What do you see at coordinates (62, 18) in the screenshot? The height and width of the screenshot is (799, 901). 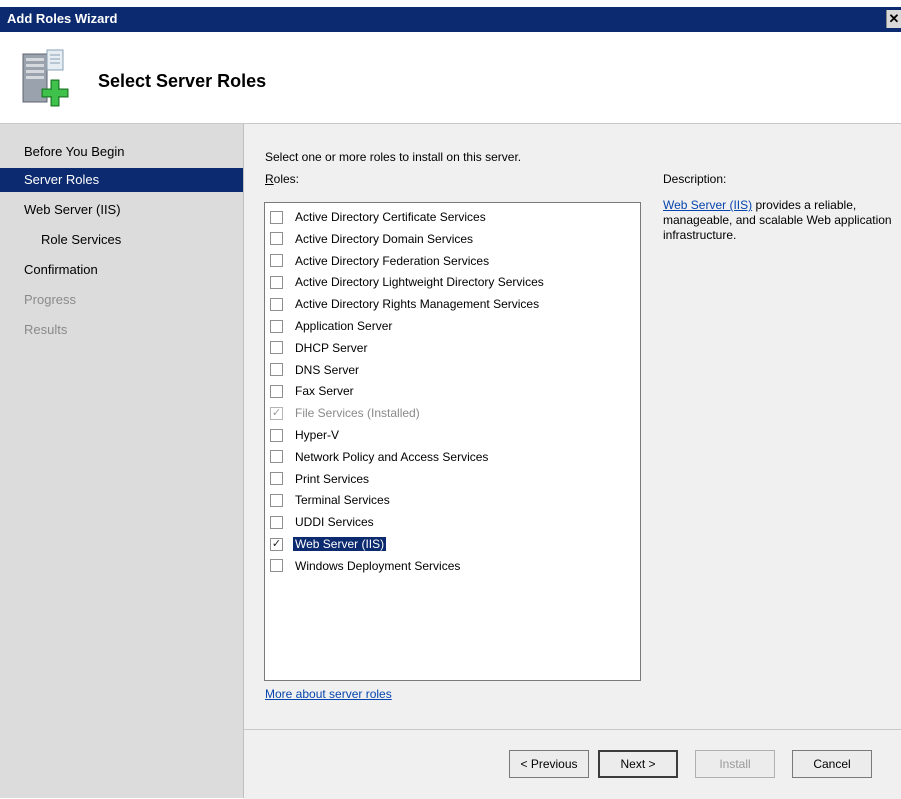 I see `window-title: Add Roles Wizard` at bounding box center [62, 18].